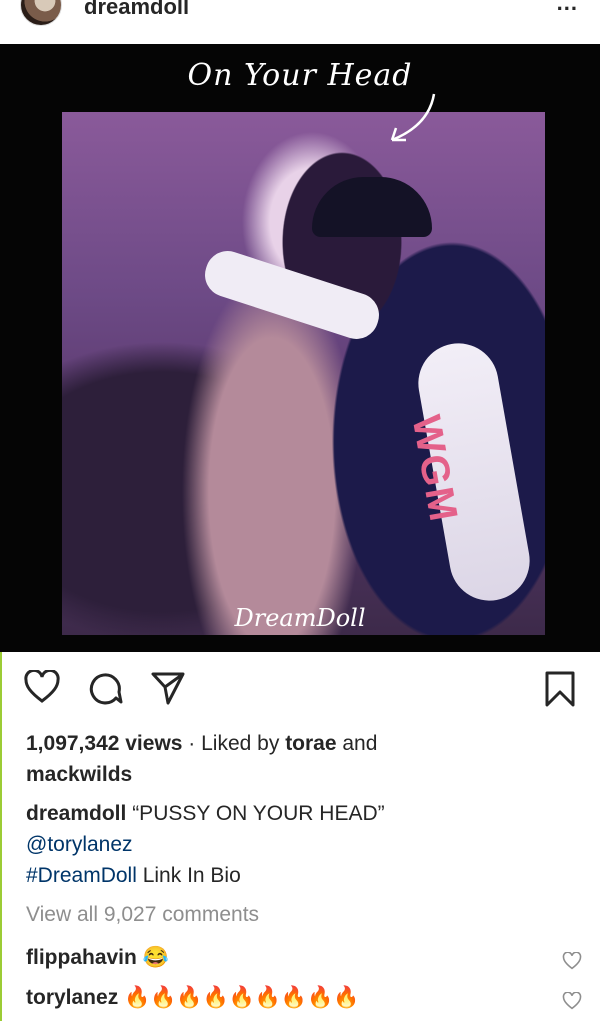 This screenshot has height=1021, width=600. What do you see at coordinates (104, 743) in the screenshot?
I see `views-count: 1,097,342 views` at bounding box center [104, 743].